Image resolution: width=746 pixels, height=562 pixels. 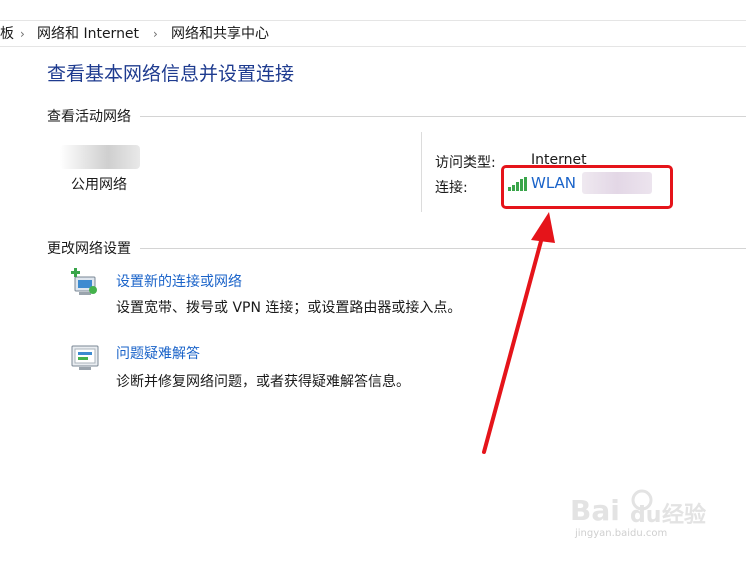 What do you see at coordinates (220, 34) in the screenshot?
I see `breadcrumb-item-sharing-center: 网络和共享中心` at bounding box center [220, 34].